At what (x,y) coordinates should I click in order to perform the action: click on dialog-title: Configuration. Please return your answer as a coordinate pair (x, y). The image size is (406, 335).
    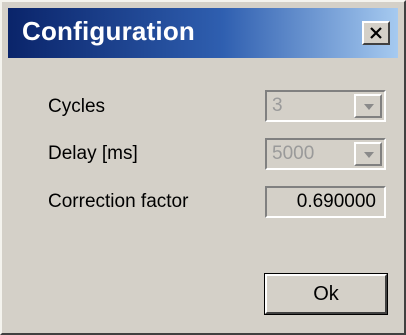
    Looking at the image, I should click on (109, 31).